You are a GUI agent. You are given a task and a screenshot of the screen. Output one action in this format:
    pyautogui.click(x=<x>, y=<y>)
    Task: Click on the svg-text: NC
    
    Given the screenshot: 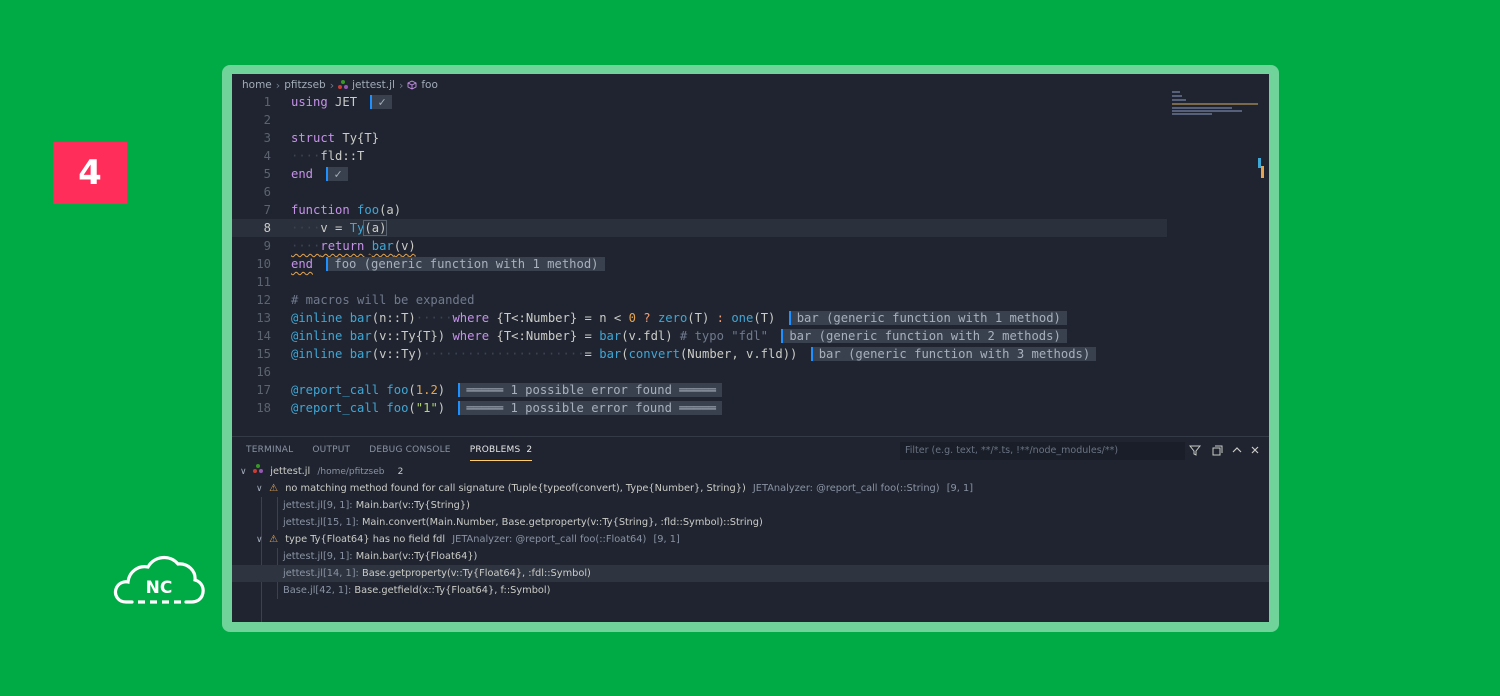 What is the action you would take?
    pyautogui.click(x=159, y=588)
    